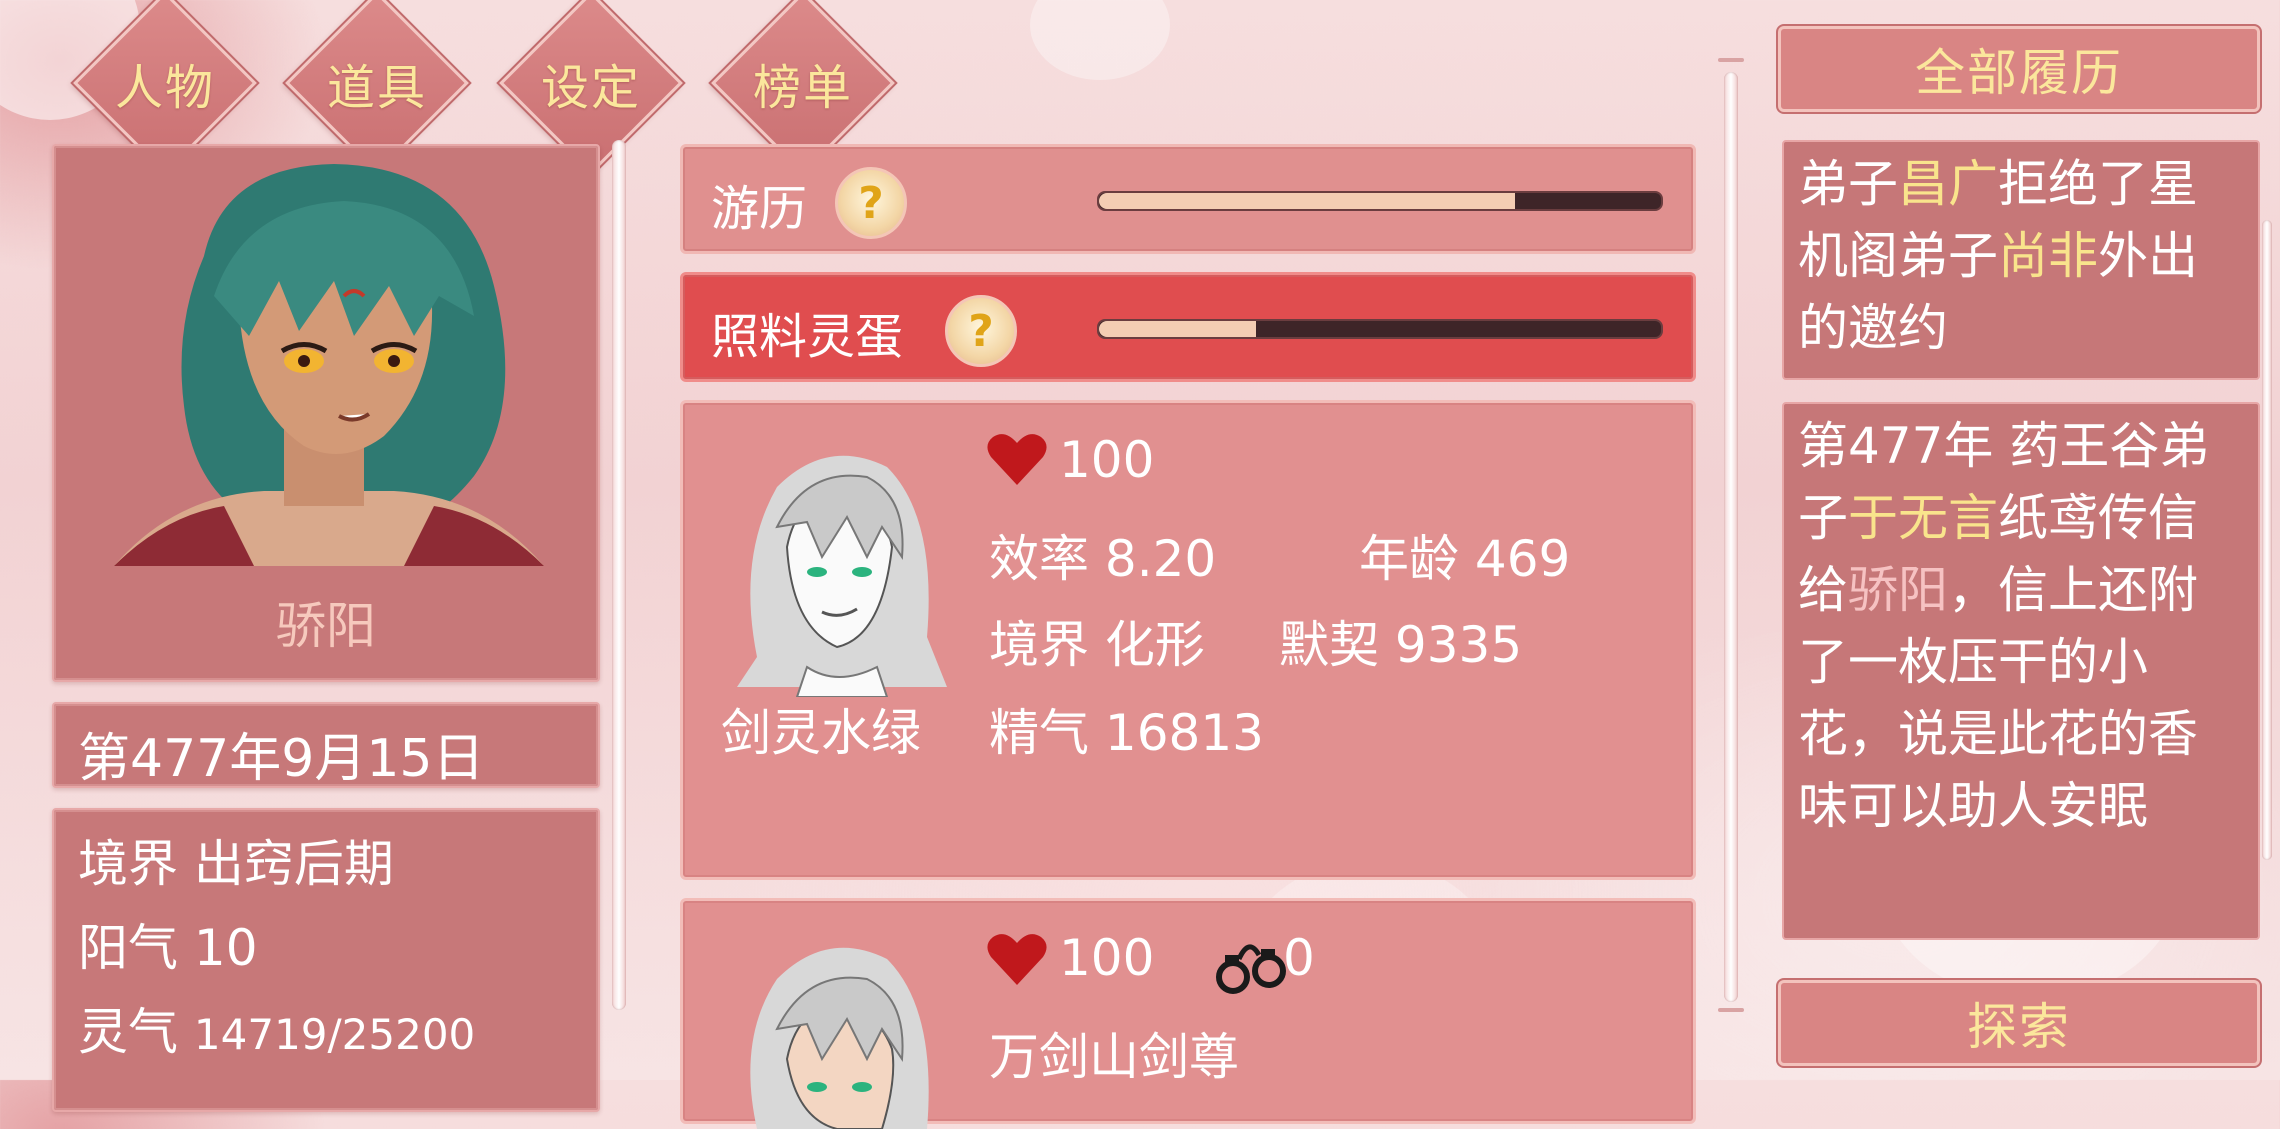  Describe the element at coordinates (807, 337) in the screenshot. I see `task-label: 照料灵蛋` at that location.